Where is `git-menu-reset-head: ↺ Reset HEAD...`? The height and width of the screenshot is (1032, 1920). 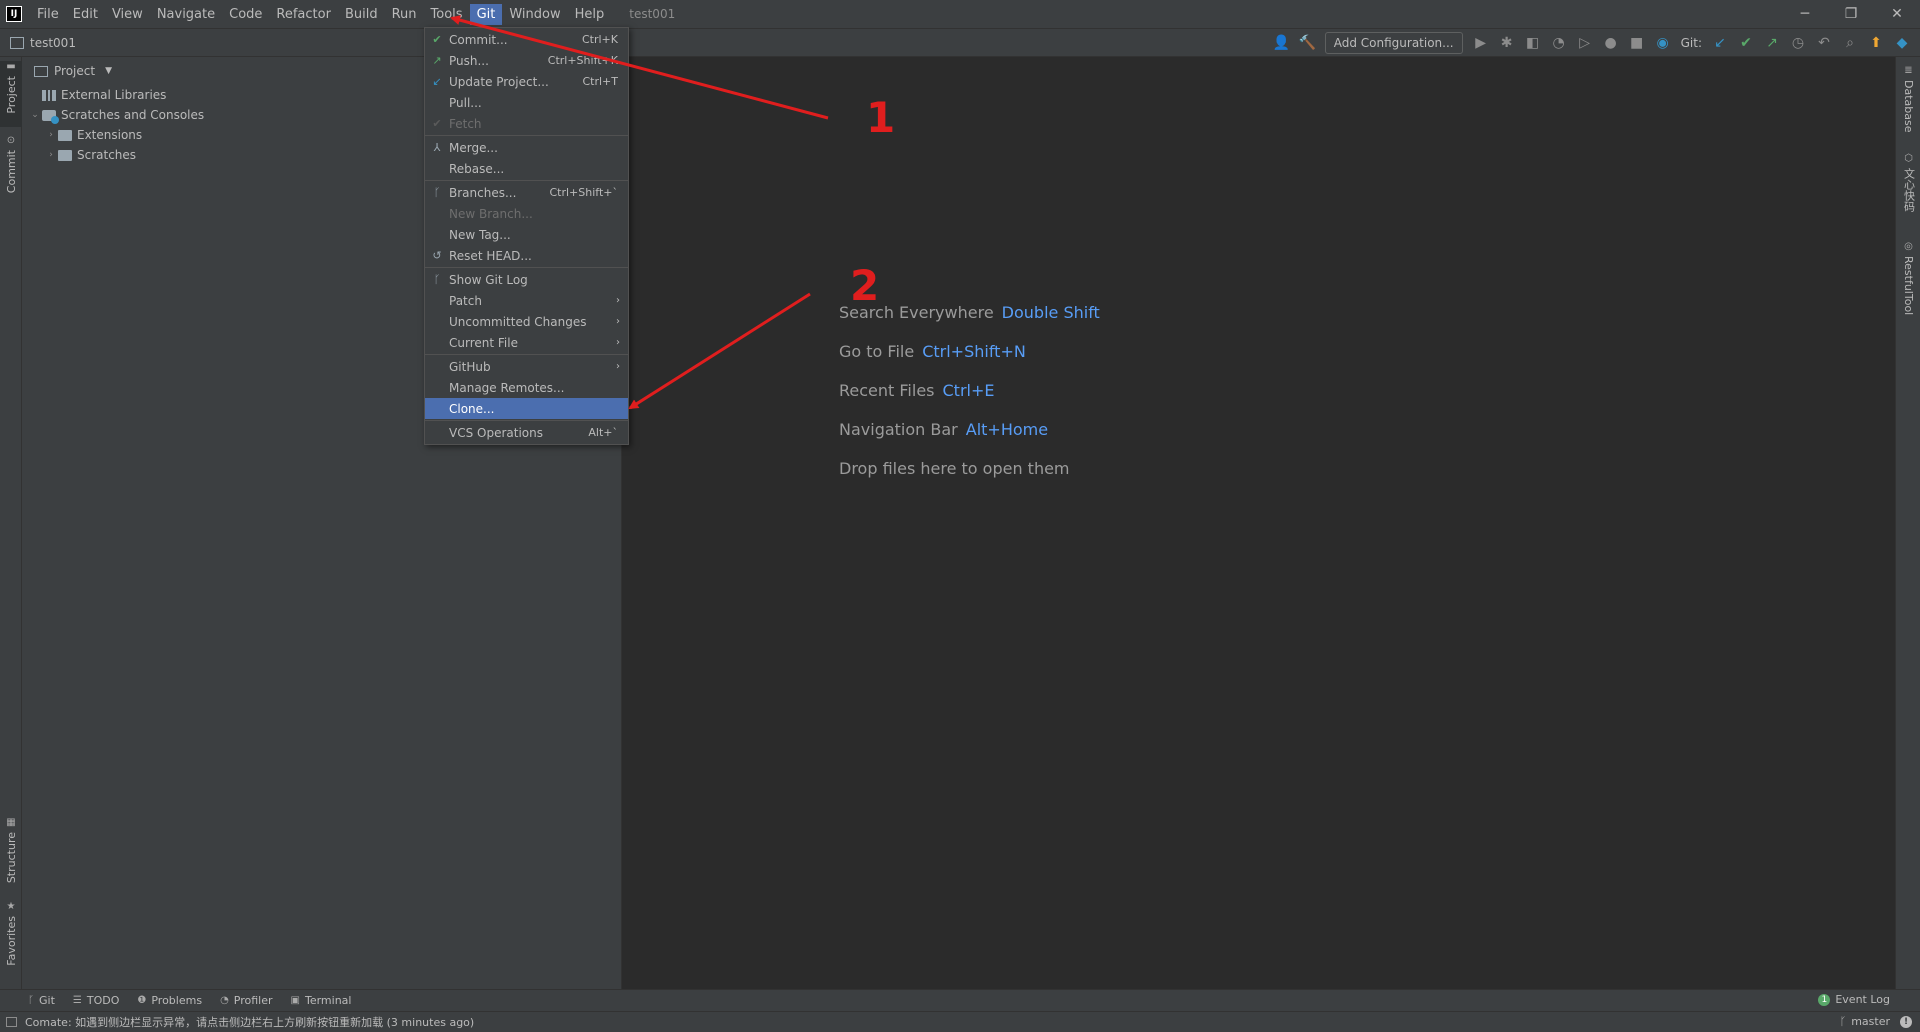 git-menu-reset-head: ↺ Reset HEAD... is located at coordinates (526, 255).